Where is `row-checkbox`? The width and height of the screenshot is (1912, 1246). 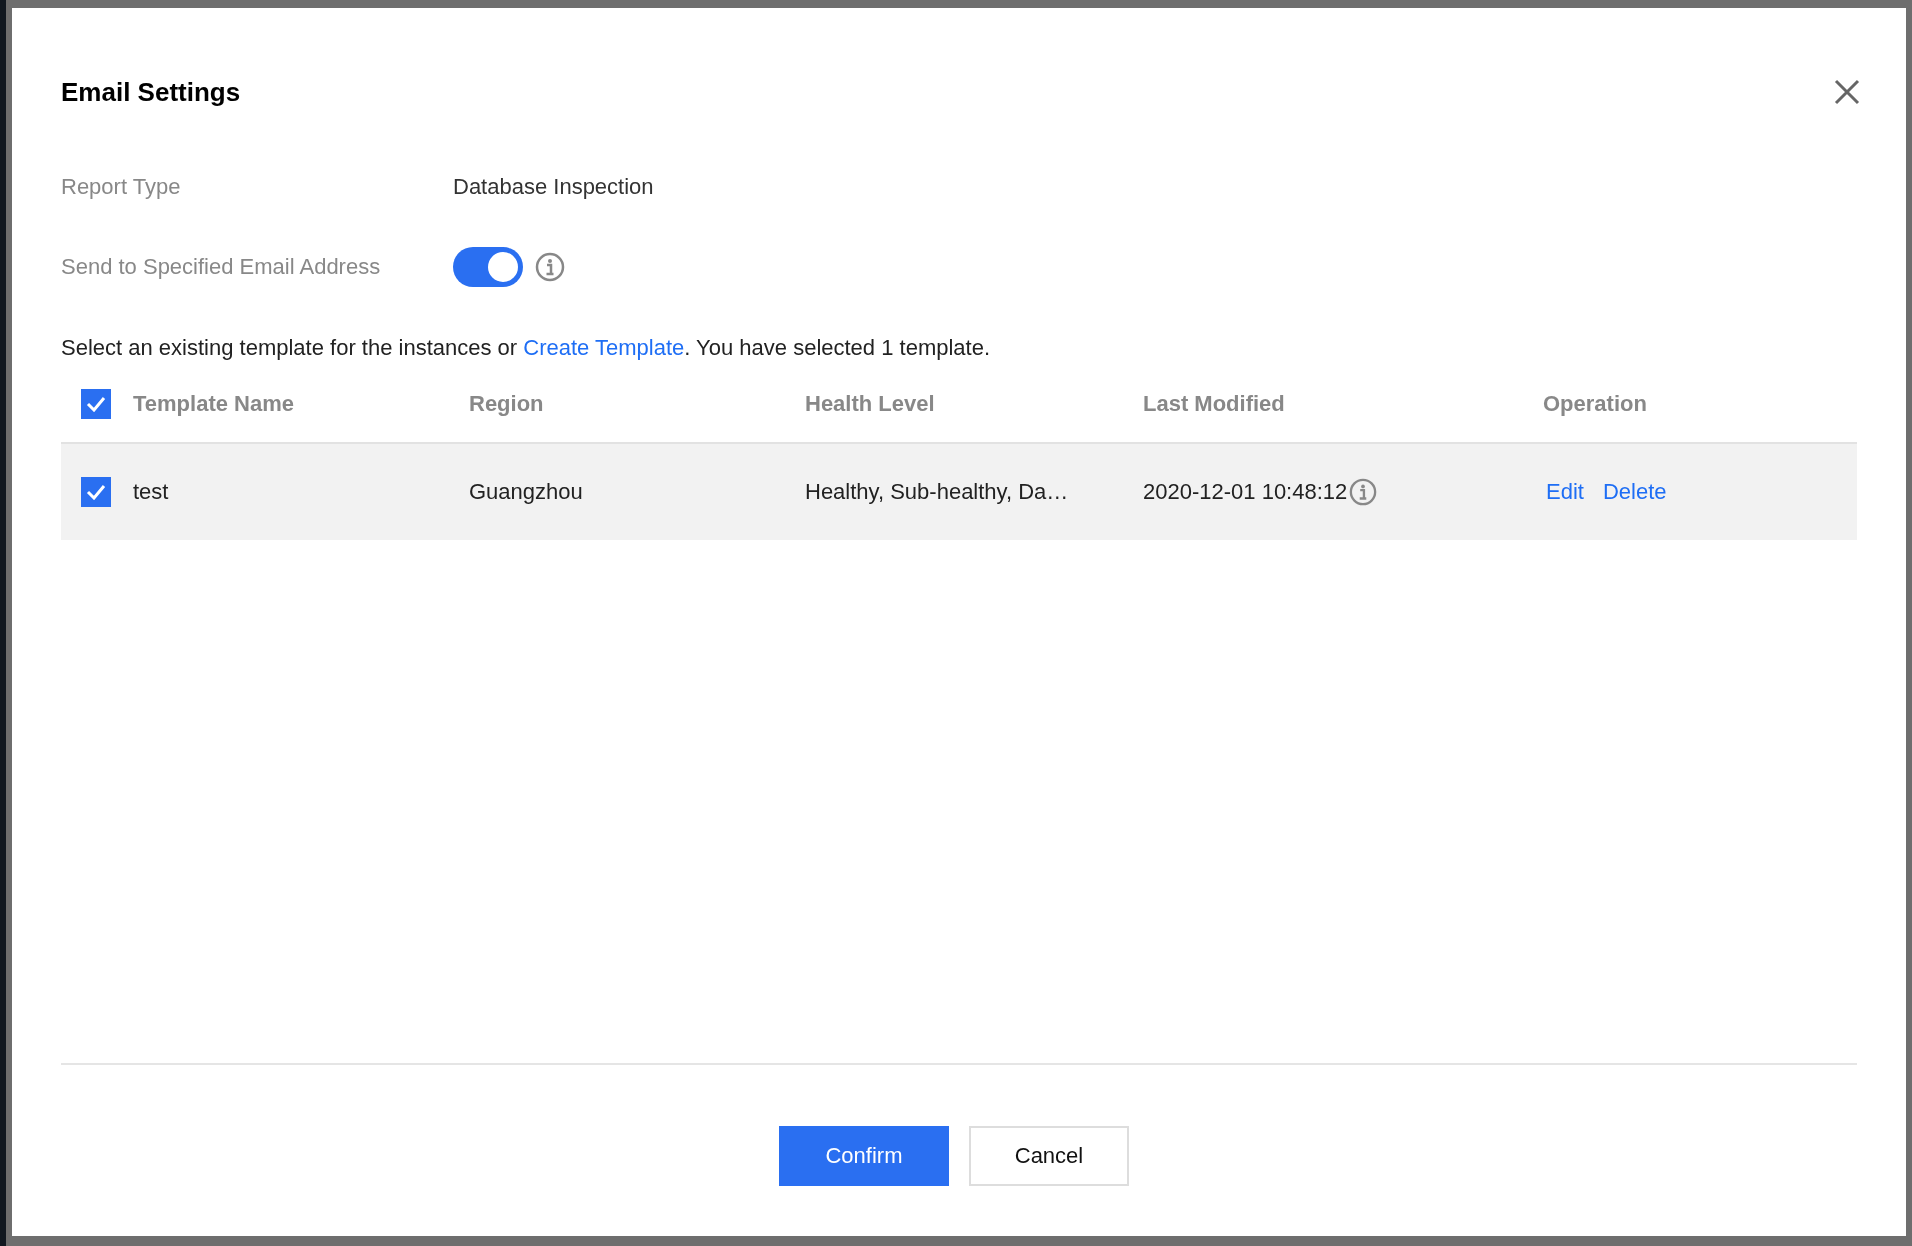 row-checkbox is located at coordinates (96, 492).